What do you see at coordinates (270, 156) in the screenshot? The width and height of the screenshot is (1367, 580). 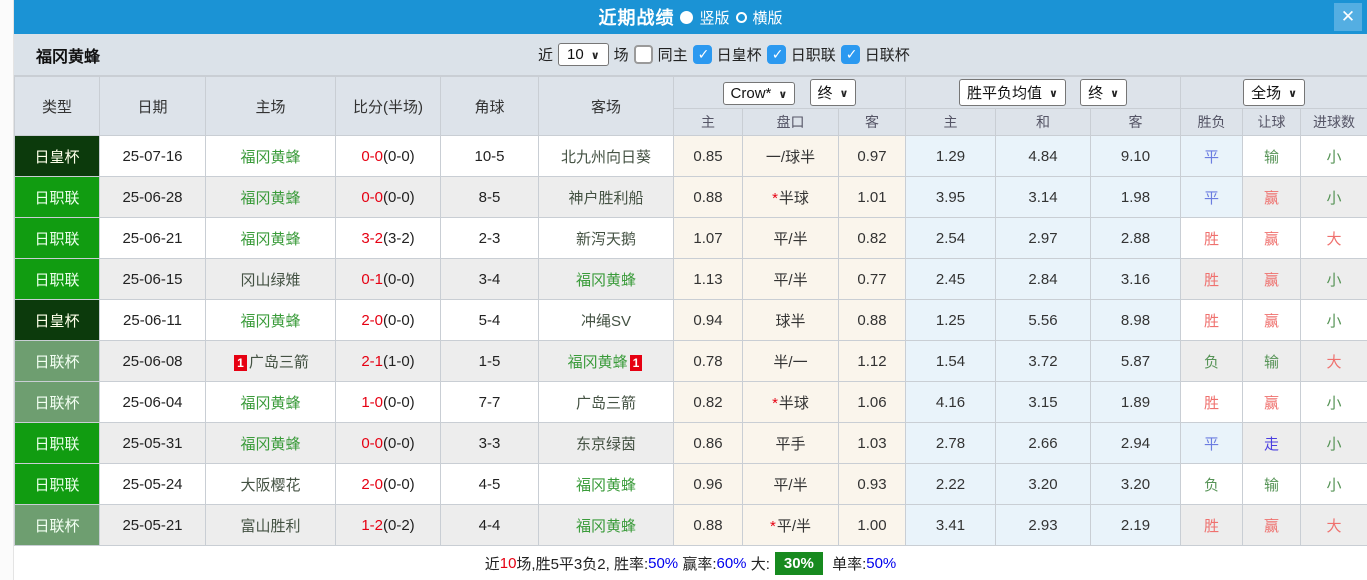 I see `cell-home-team: 福冈黄蜂` at bounding box center [270, 156].